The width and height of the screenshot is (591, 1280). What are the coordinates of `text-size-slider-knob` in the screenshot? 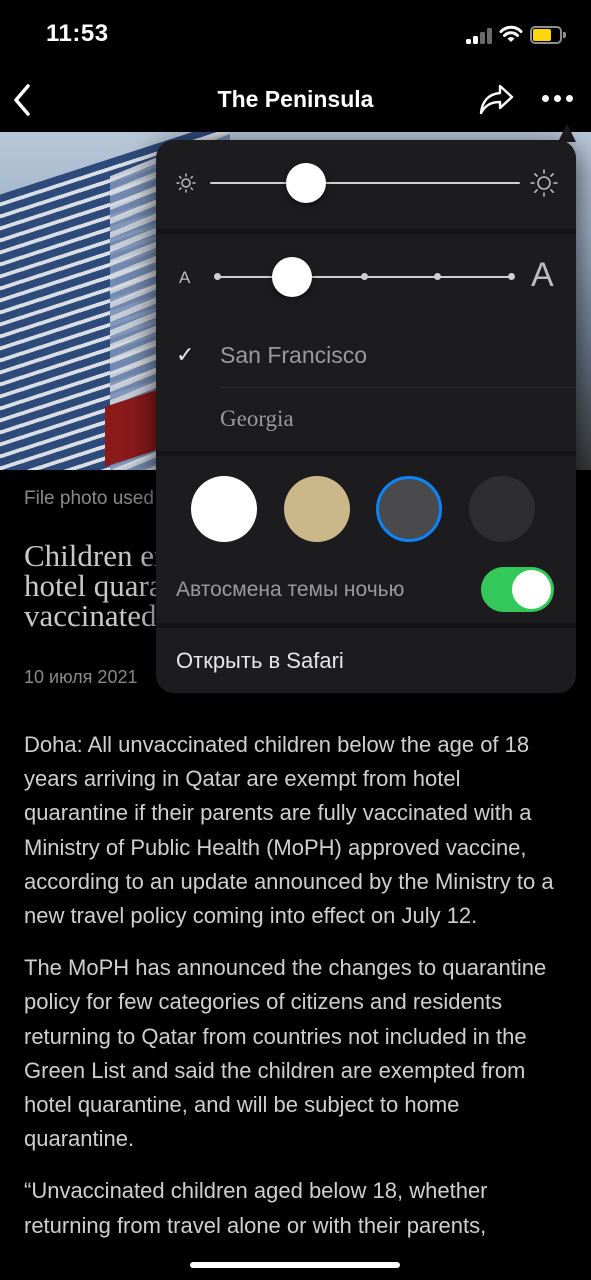 It's located at (292, 277).